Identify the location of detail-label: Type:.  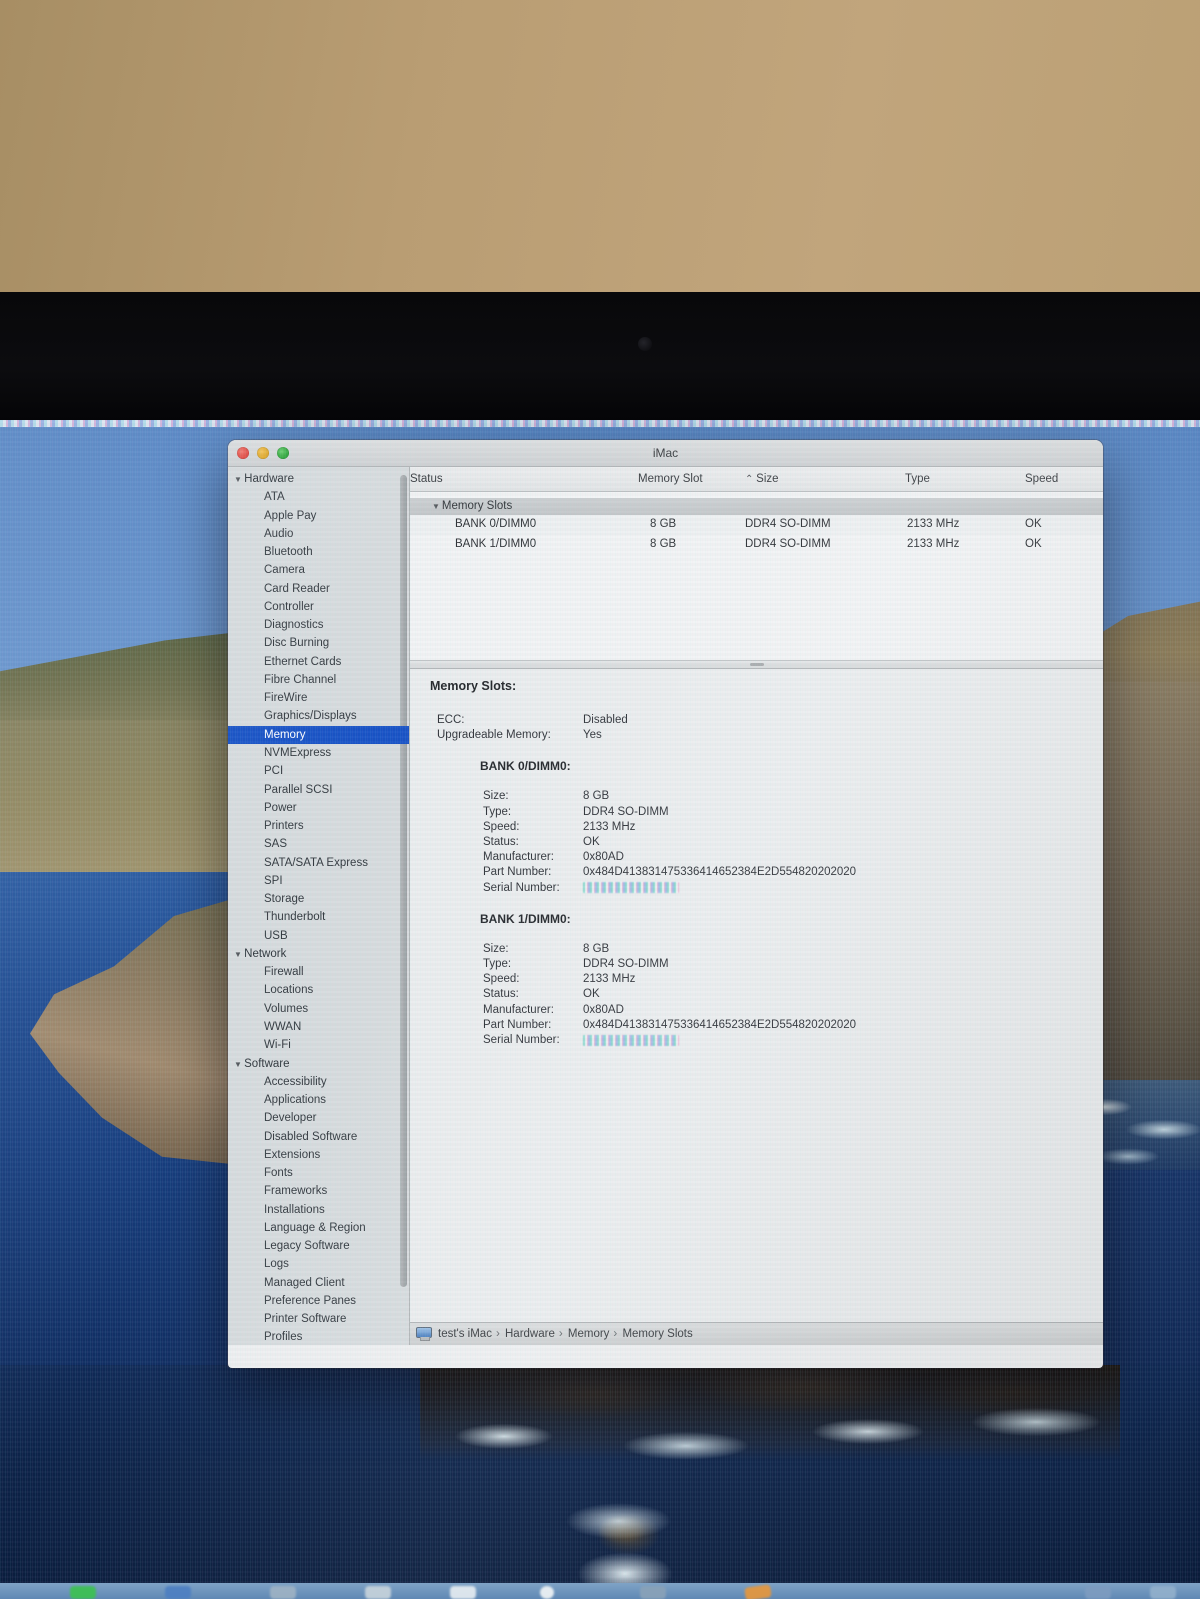
(497, 964).